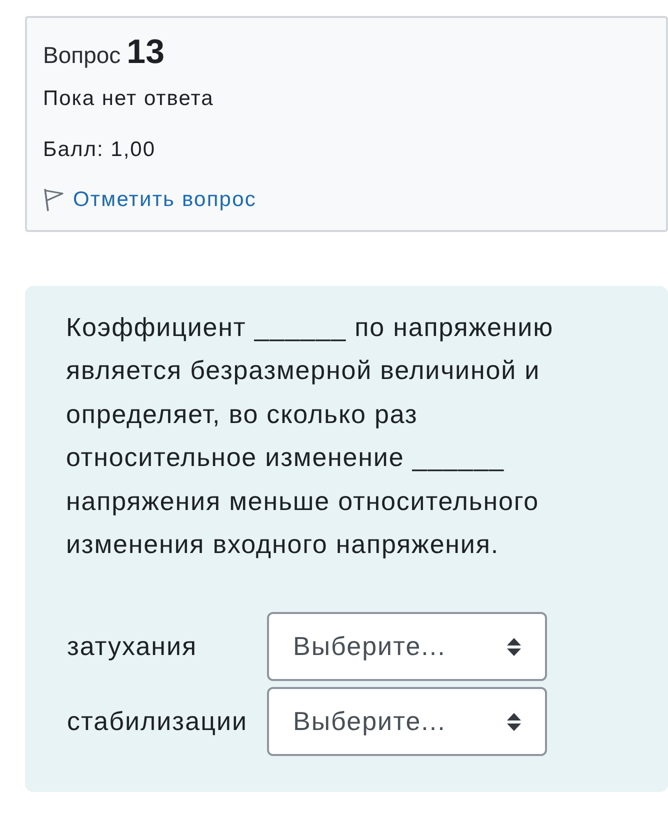 The image size is (668, 833). I want to click on answer-status: Пока нет ответа, so click(129, 99).